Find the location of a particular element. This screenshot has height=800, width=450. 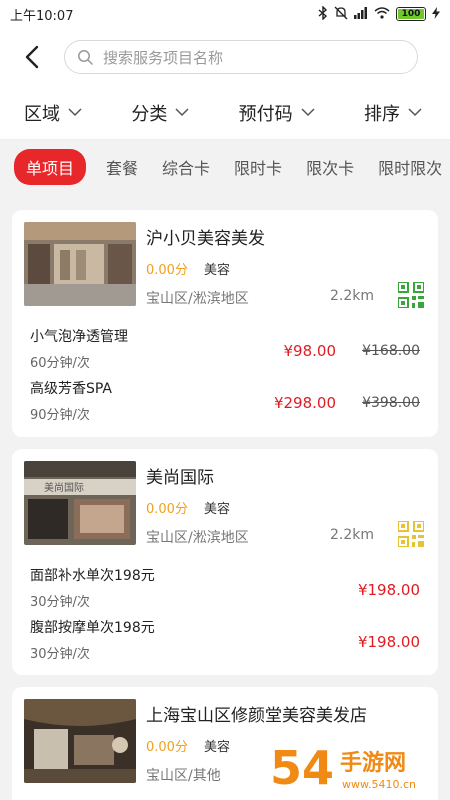

category-tabs: 单项目 套餐 综合卡 限时卡 限次卡 限时限次 is located at coordinates (225, 167).